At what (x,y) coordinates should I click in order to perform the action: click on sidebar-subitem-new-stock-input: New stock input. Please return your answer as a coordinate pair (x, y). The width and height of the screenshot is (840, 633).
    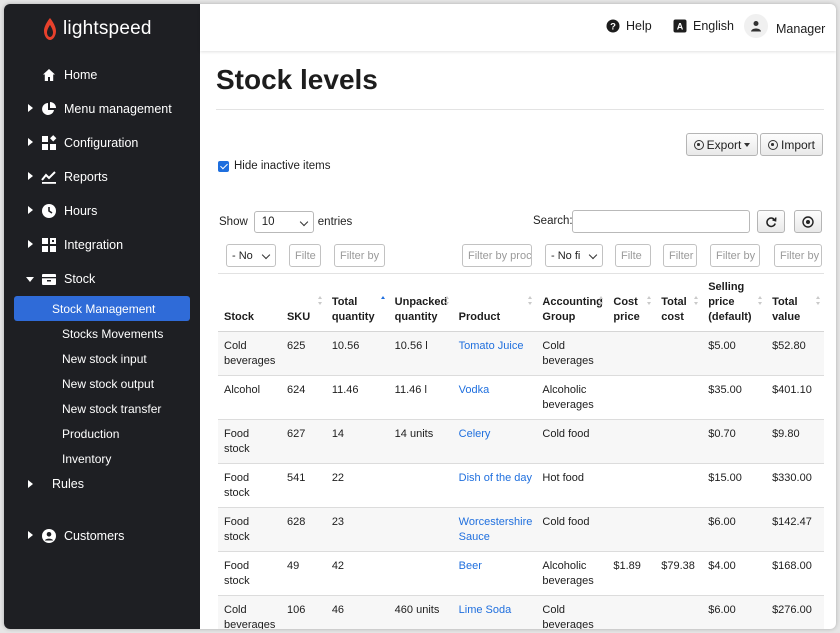
    Looking at the image, I should click on (102, 358).